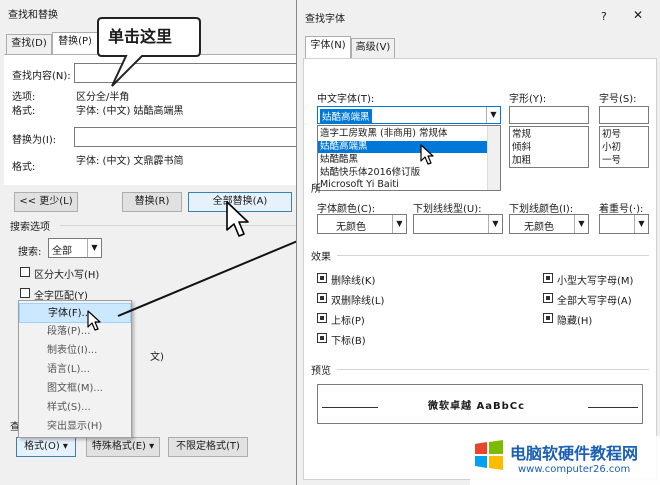 Image resolution: width=660 pixels, height=485 pixels. Describe the element at coordinates (24, 111) in the screenshot. I see `find-format-label: 格式:` at that location.